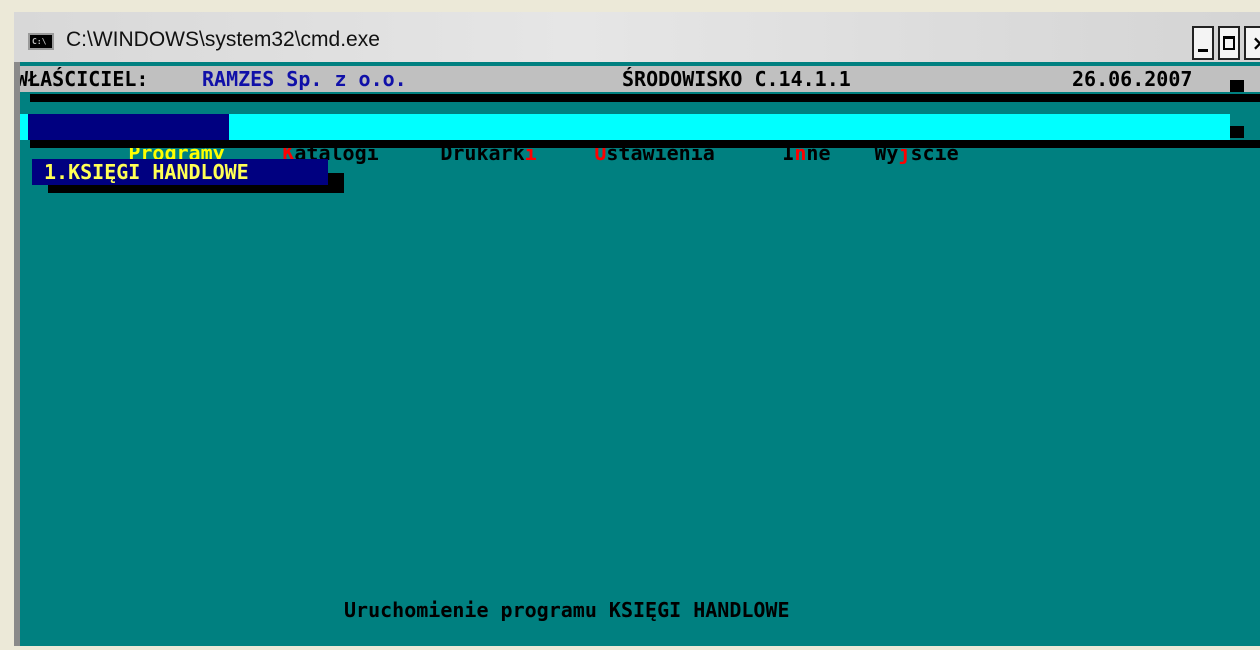  Describe the element at coordinates (645, 144) in the screenshot. I see `menu-divider` at that location.